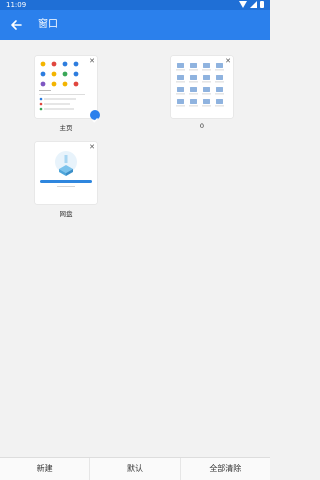 The height and width of the screenshot is (480, 320). Describe the element at coordinates (224, 469) in the screenshot. I see `clear-all-button: 全部清除` at that location.